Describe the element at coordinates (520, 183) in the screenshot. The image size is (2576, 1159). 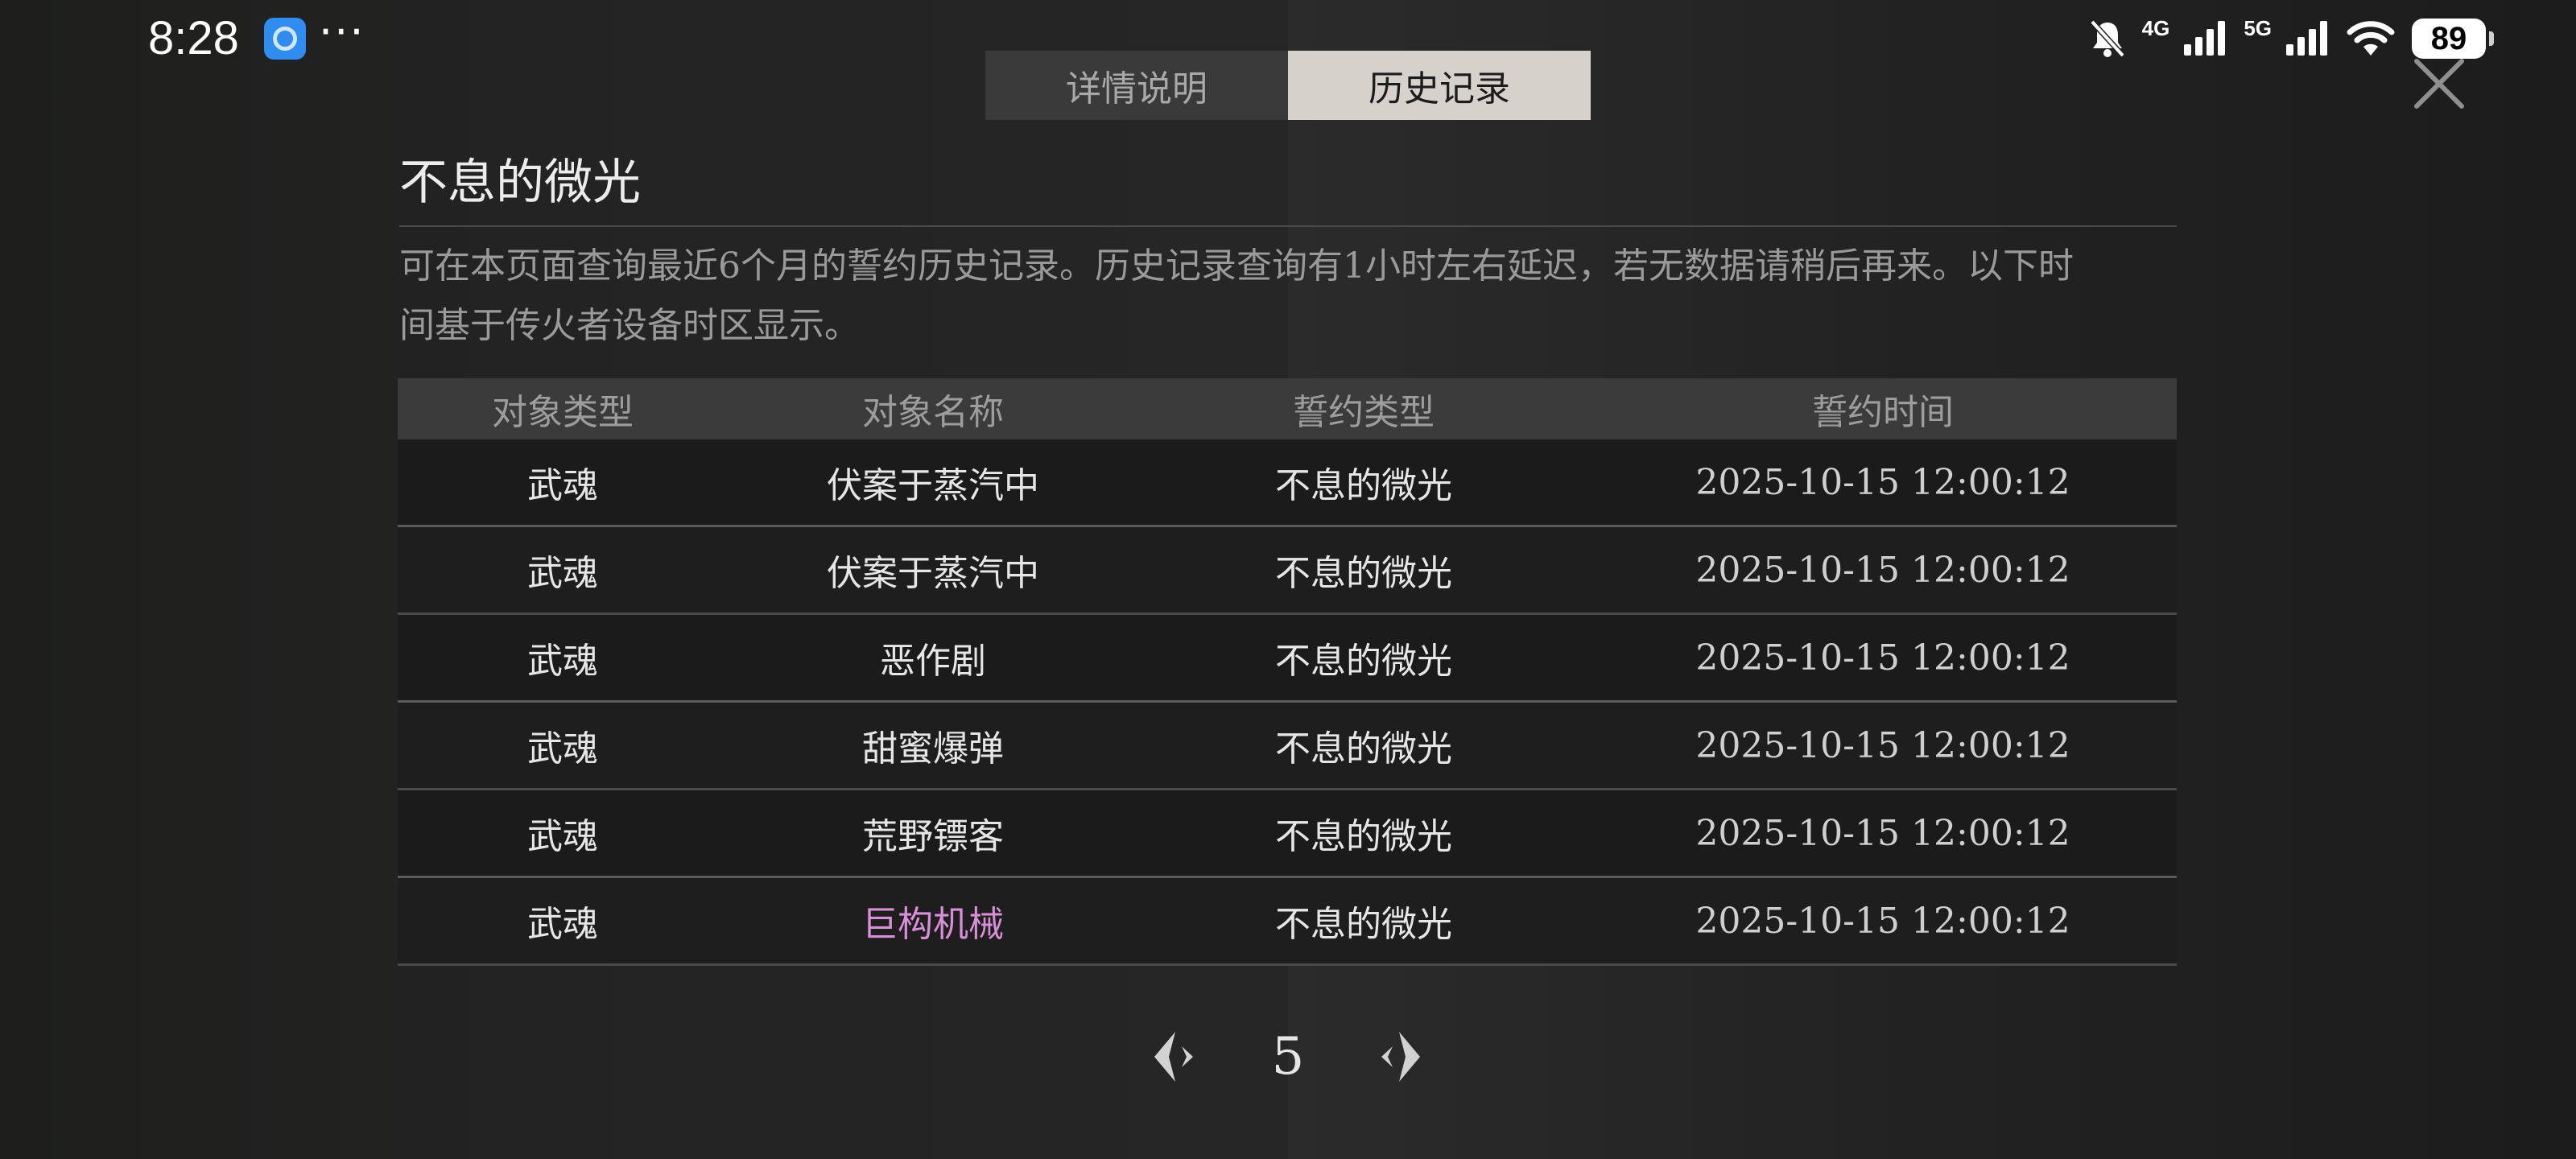
I see `page-title: 不息的微光` at that location.